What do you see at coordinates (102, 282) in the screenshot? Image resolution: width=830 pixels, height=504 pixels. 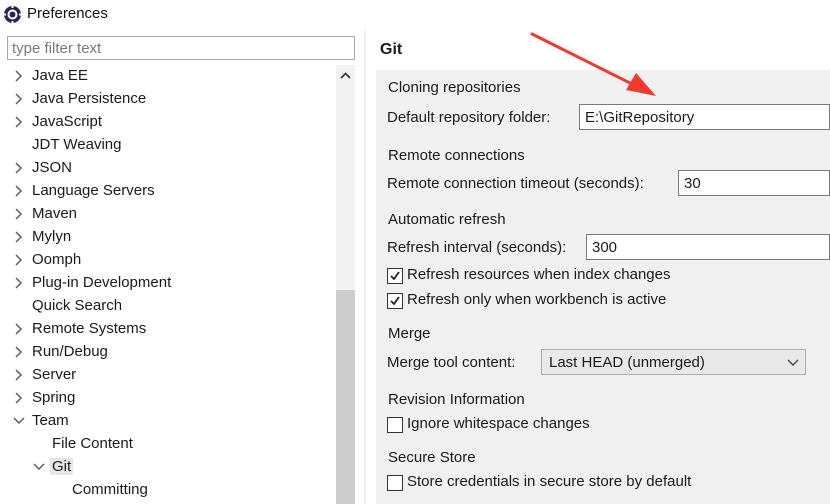 I see `tree-item-label: Plug-in Development` at bounding box center [102, 282].